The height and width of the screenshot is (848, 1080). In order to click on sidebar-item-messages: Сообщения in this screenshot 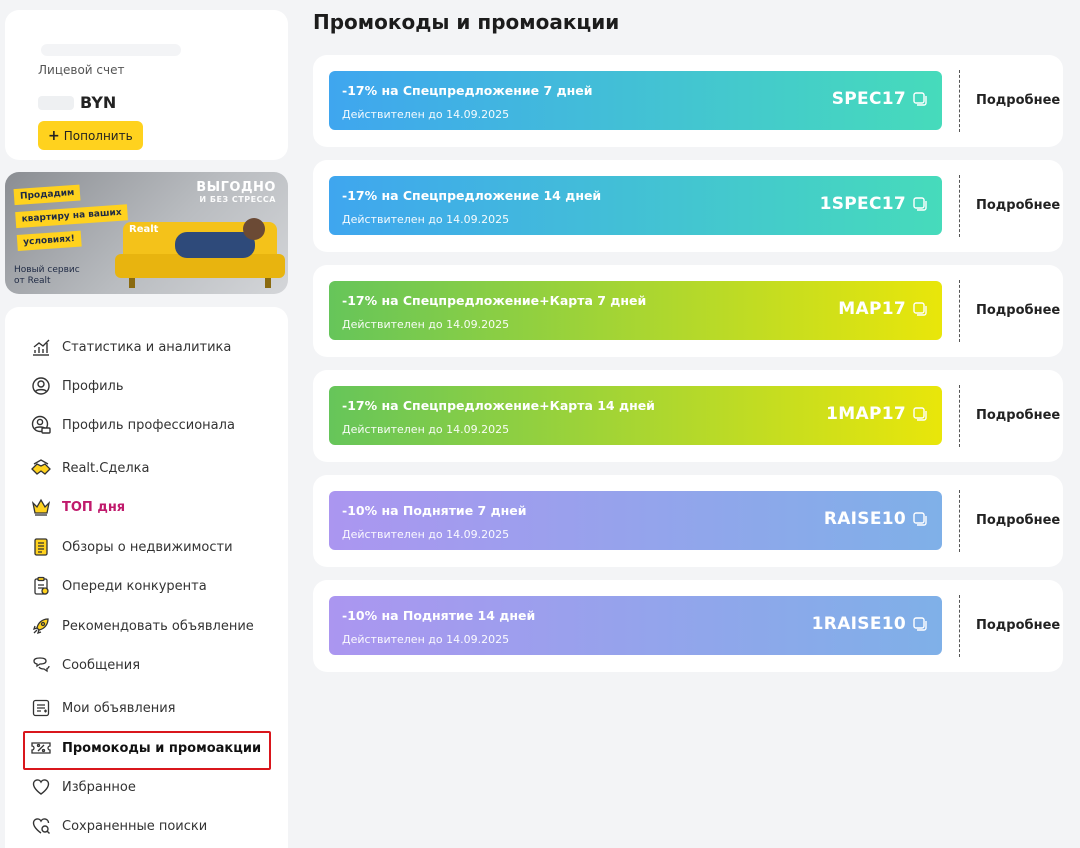, I will do `click(85, 665)`.